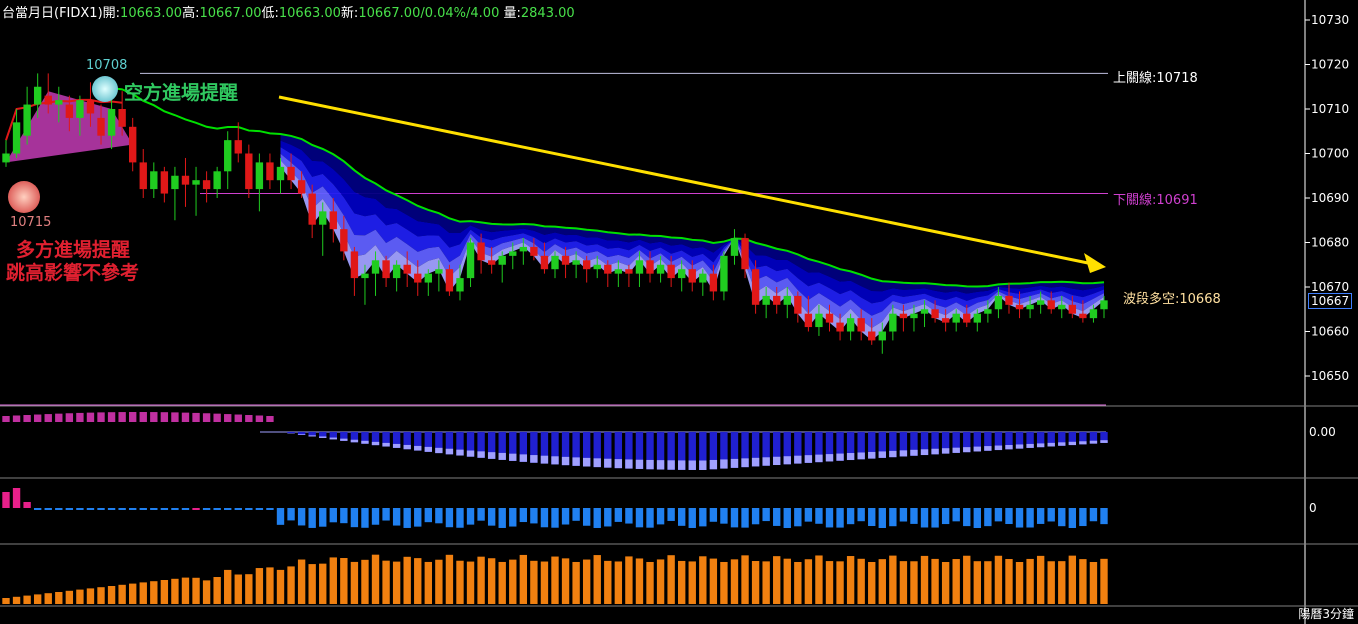 The width and height of the screenshot is (1358, 624). What do you see at coordinates (1322, 432) in the screenshot?
I see `osc-tick-label: 0.00` at bounding box center [1322, 432].